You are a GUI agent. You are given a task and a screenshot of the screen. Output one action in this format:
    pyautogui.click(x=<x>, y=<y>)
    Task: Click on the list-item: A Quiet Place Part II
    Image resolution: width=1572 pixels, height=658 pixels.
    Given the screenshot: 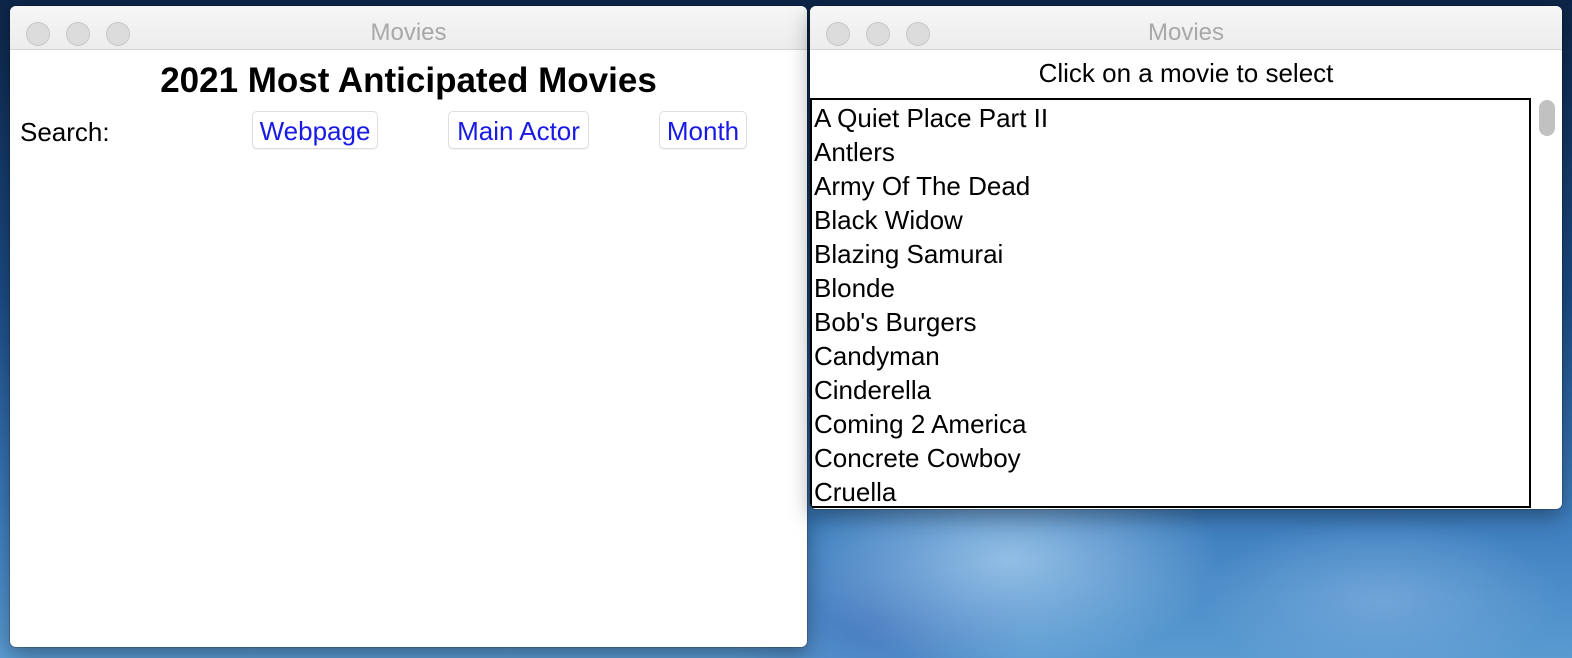 What is the action you would take?
    pyautogui.click(x=1170, y=118)
    